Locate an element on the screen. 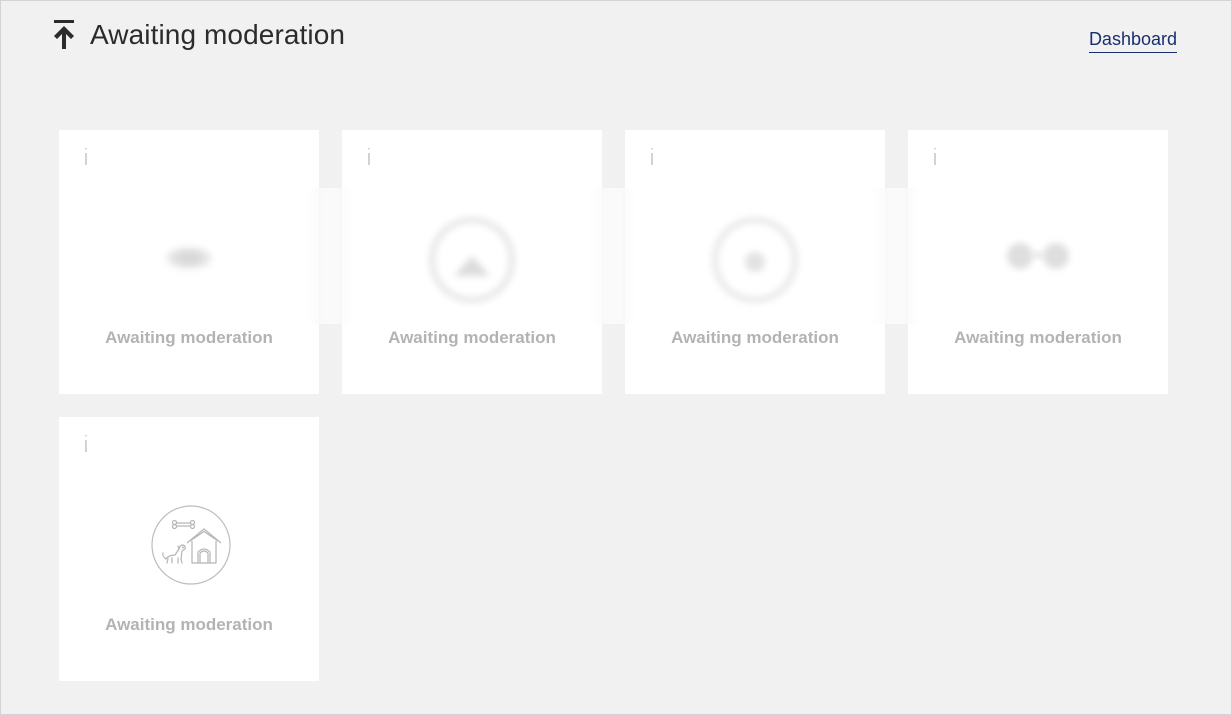  moderation-card-3: i Awaiting moderation is located at coordinates (755, 262).